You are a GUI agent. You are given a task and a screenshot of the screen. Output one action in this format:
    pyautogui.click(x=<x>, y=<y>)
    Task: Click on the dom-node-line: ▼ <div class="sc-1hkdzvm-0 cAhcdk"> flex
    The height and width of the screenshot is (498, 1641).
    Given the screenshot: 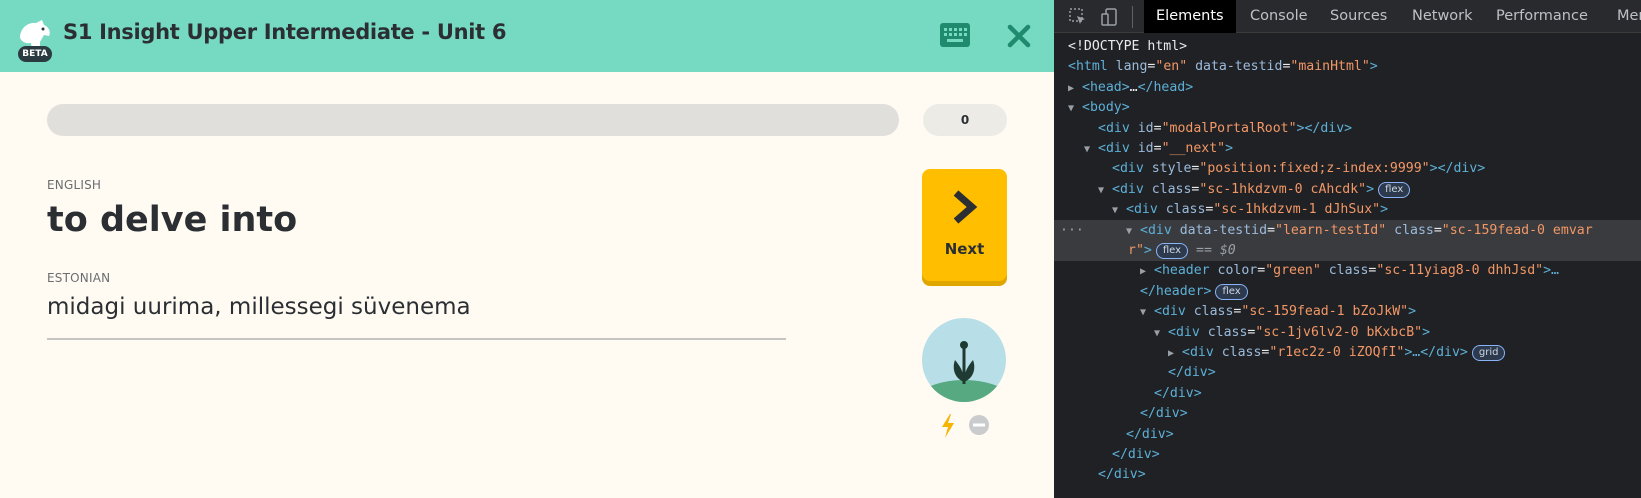 What is the action you would take?
    pyautogui.click(x=1347, y=189)
    